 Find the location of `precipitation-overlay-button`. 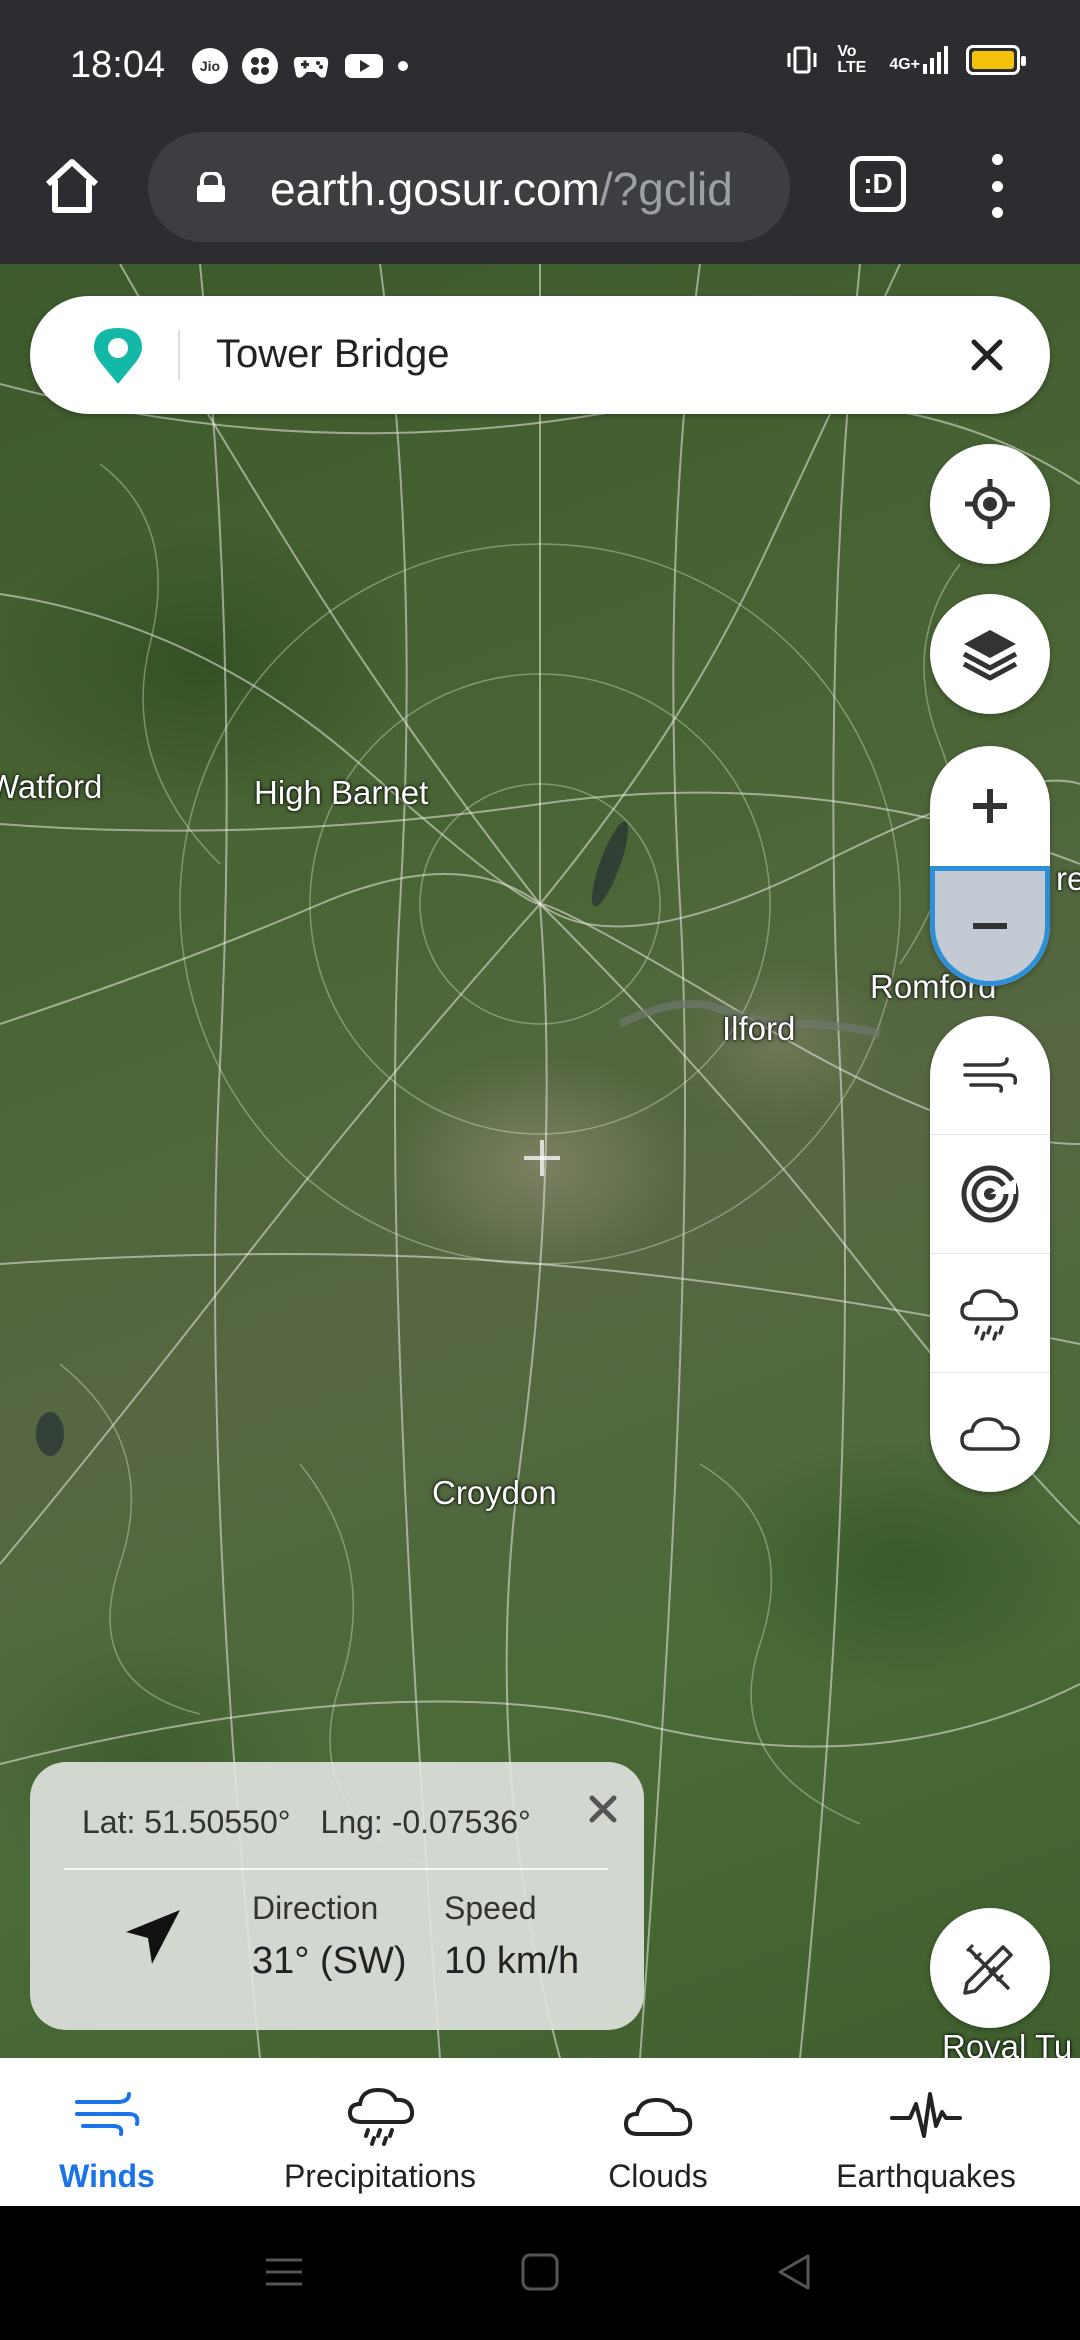

precipitation-overlay-button is located at coordinates (990, 1313).